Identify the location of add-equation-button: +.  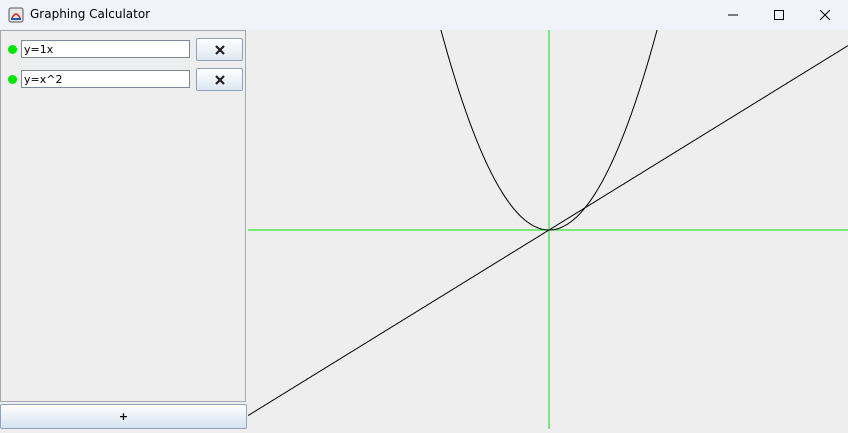
(123, 416).